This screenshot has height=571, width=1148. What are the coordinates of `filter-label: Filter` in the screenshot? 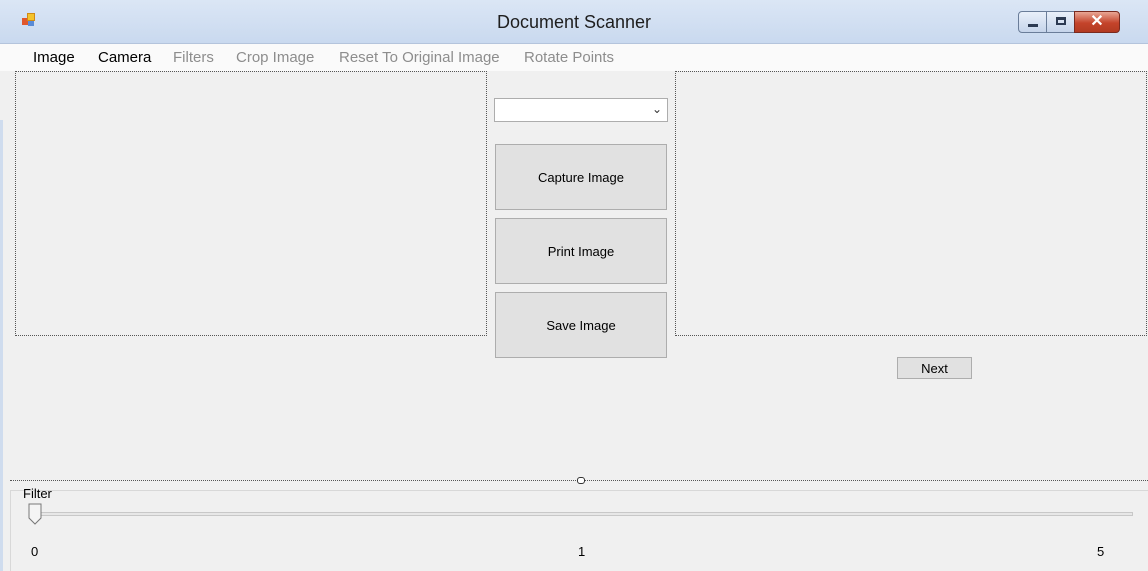 It's located at (37, 493).